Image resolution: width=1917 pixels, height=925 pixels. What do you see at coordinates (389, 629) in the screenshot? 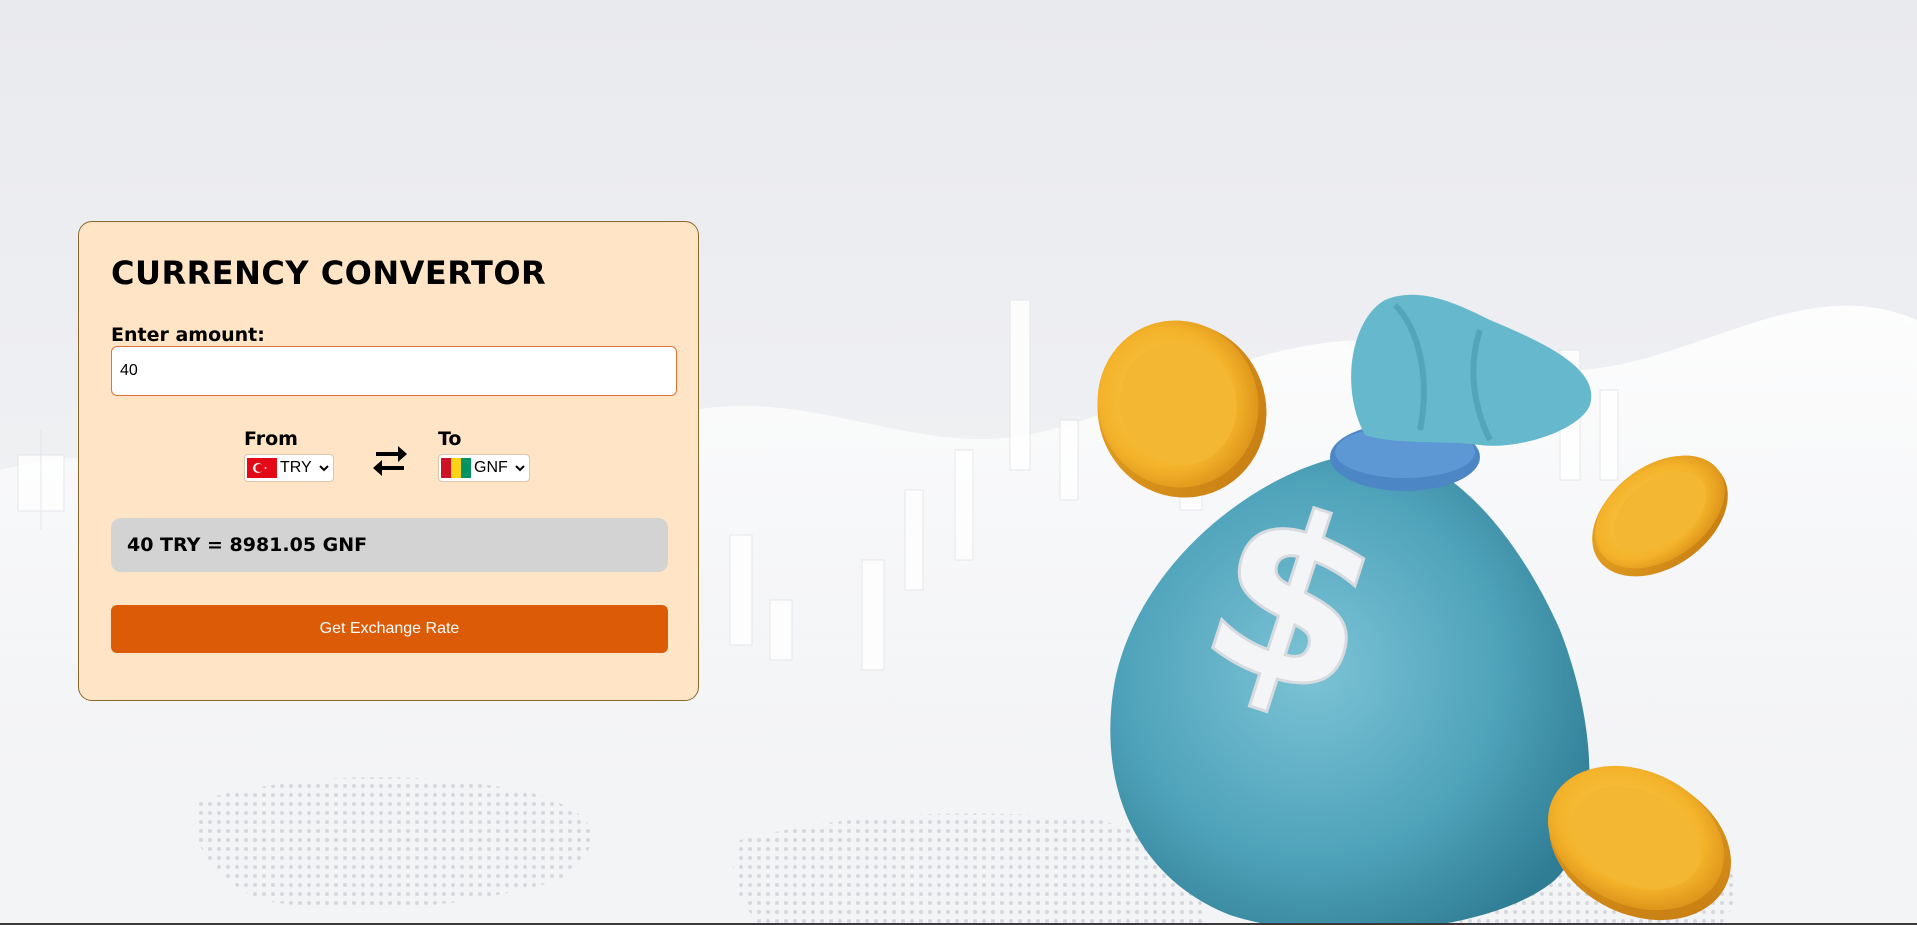
I see `get-exchange-rate-button: Get Exchange Rate` at bounding box center [389, 629].